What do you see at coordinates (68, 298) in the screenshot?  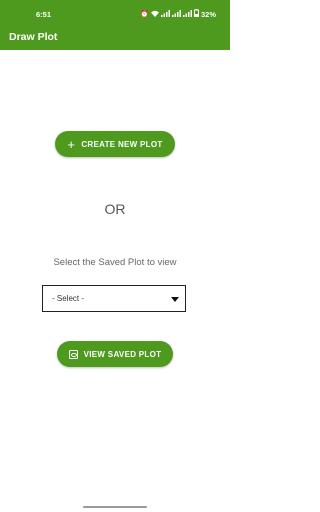 I see `saved-plot-select-value: - Select -` at bounding box center [68, 298].